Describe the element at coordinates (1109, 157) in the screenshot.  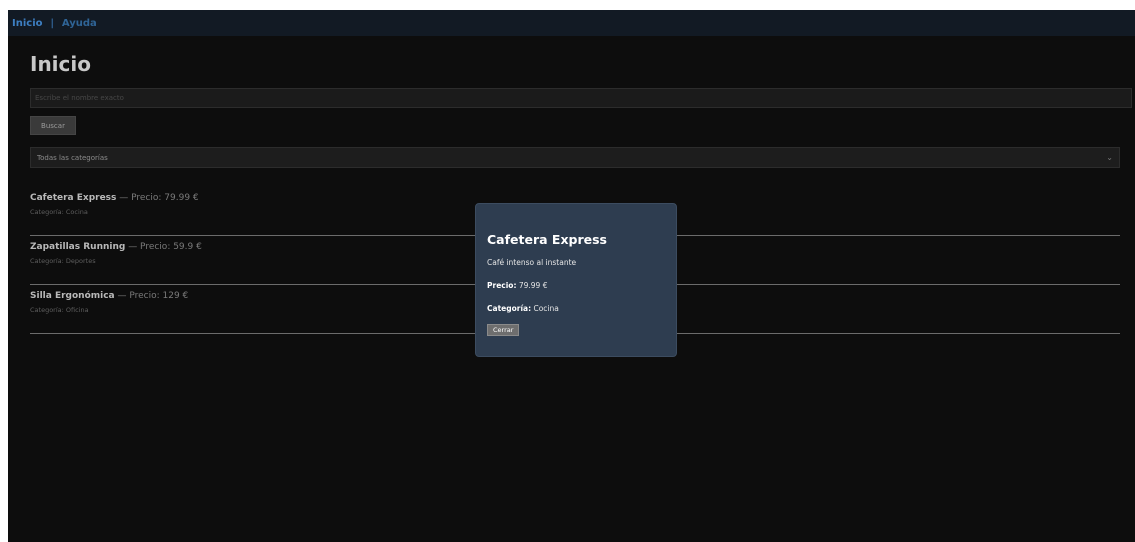
I see `chevron-down-icon: ⌄` at that location.